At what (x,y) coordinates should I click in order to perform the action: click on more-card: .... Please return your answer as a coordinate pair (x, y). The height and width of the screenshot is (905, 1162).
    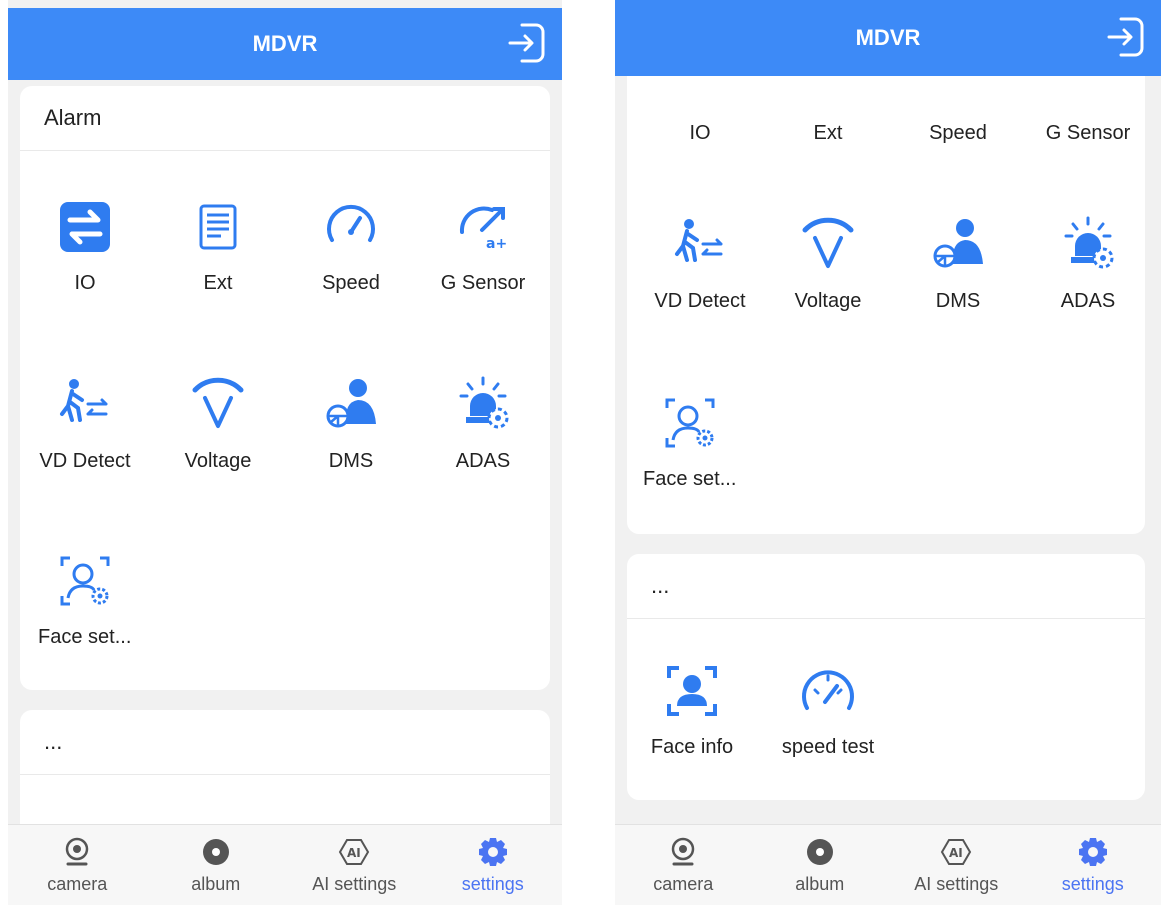
    Looking at the image, I should click on (285, 767).